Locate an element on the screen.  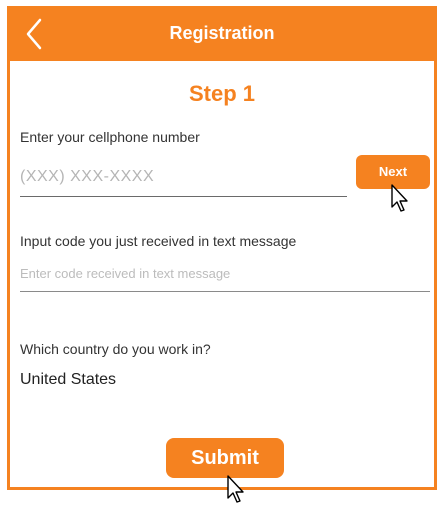
phone-label: Enter your cellphone number is located at coordinates (110, 137).